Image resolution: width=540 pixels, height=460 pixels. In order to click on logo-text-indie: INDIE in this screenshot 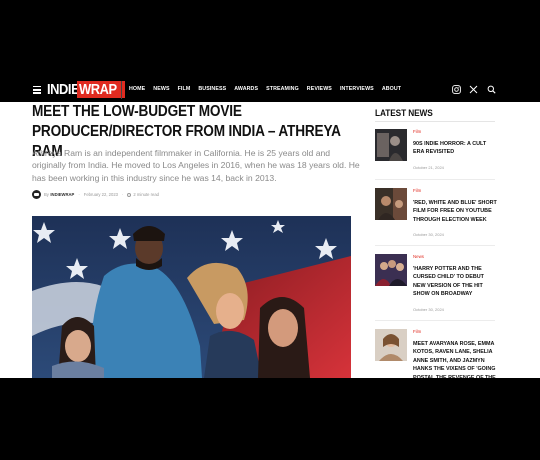, I will do `click(63, 89)`.